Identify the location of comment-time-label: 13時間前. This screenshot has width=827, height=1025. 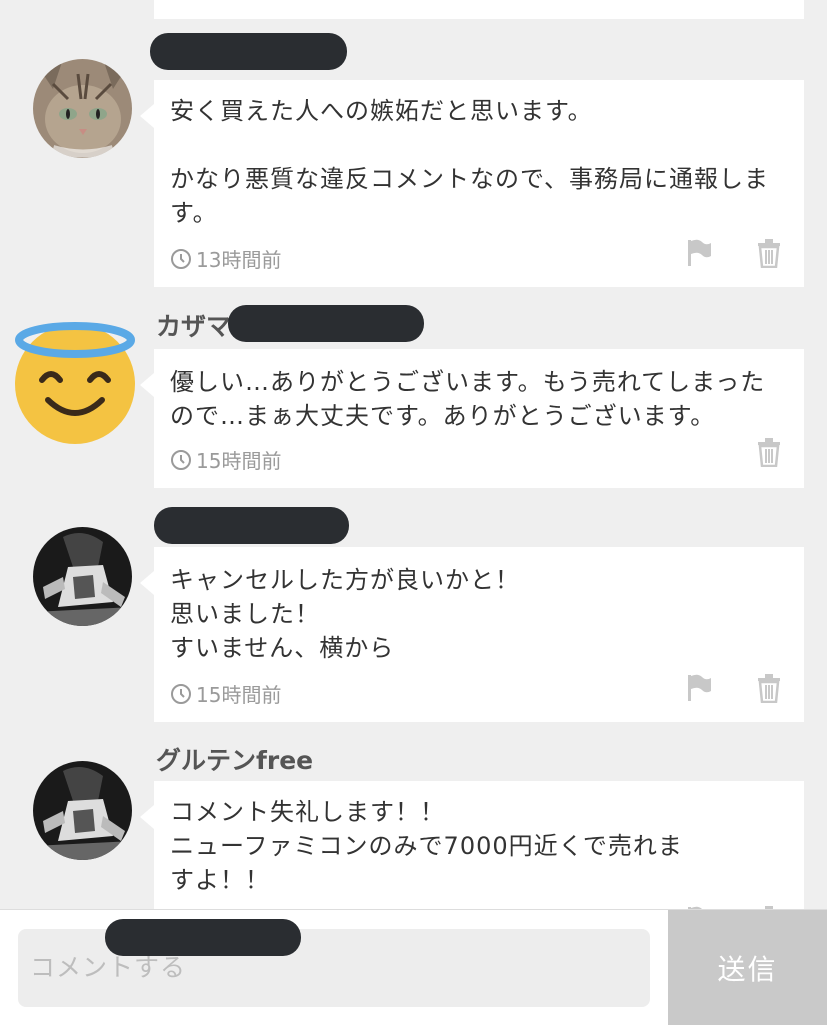
(239, 260).